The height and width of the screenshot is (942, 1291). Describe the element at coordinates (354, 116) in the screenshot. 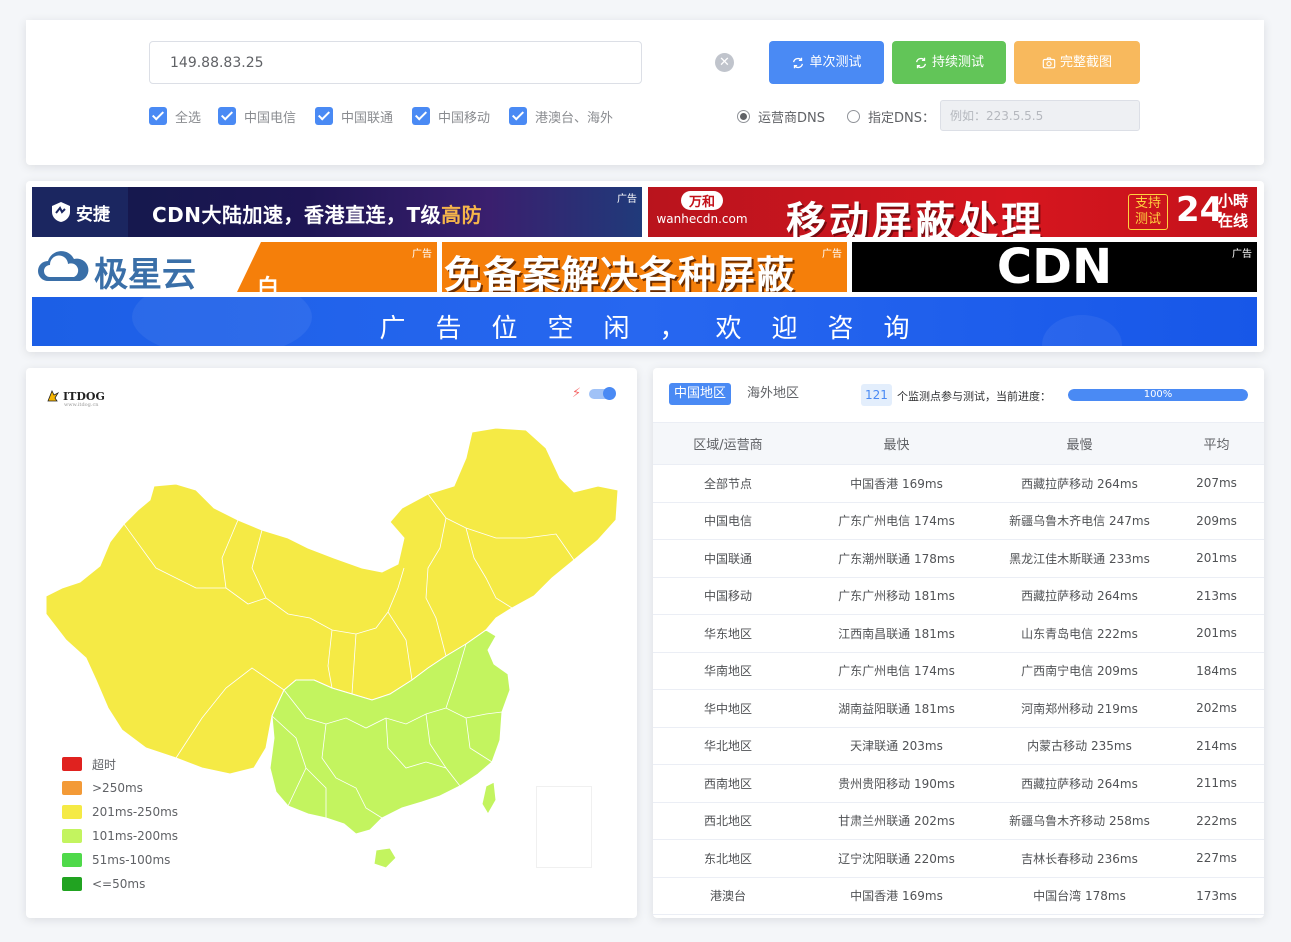

I see `checkbox-unicom: 中国联通` at that location.